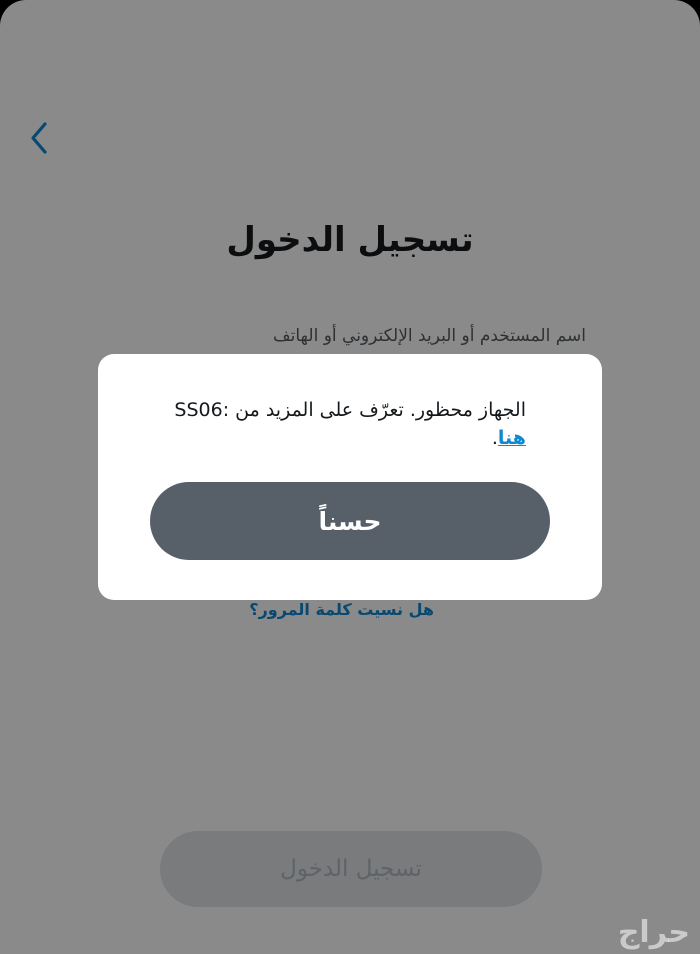  I want to click on message-prefix: الجهاز محظور. تعرّف على المزيد من, so click(380, 410).